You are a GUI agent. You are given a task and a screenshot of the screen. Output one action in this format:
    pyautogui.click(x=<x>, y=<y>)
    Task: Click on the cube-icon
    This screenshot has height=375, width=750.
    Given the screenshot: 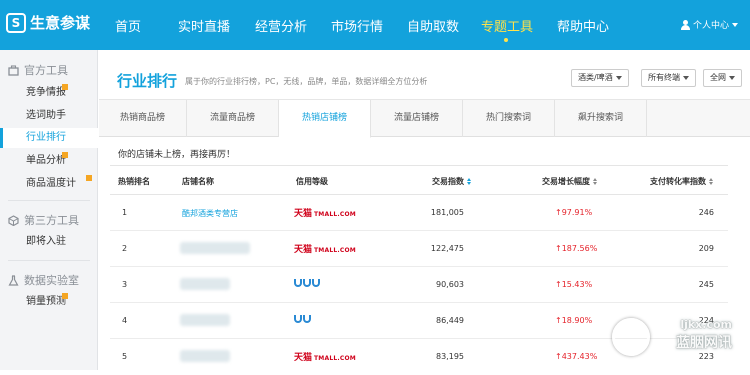 What is the action you would take?
    pyautogui.click(x=13, y=220)
    